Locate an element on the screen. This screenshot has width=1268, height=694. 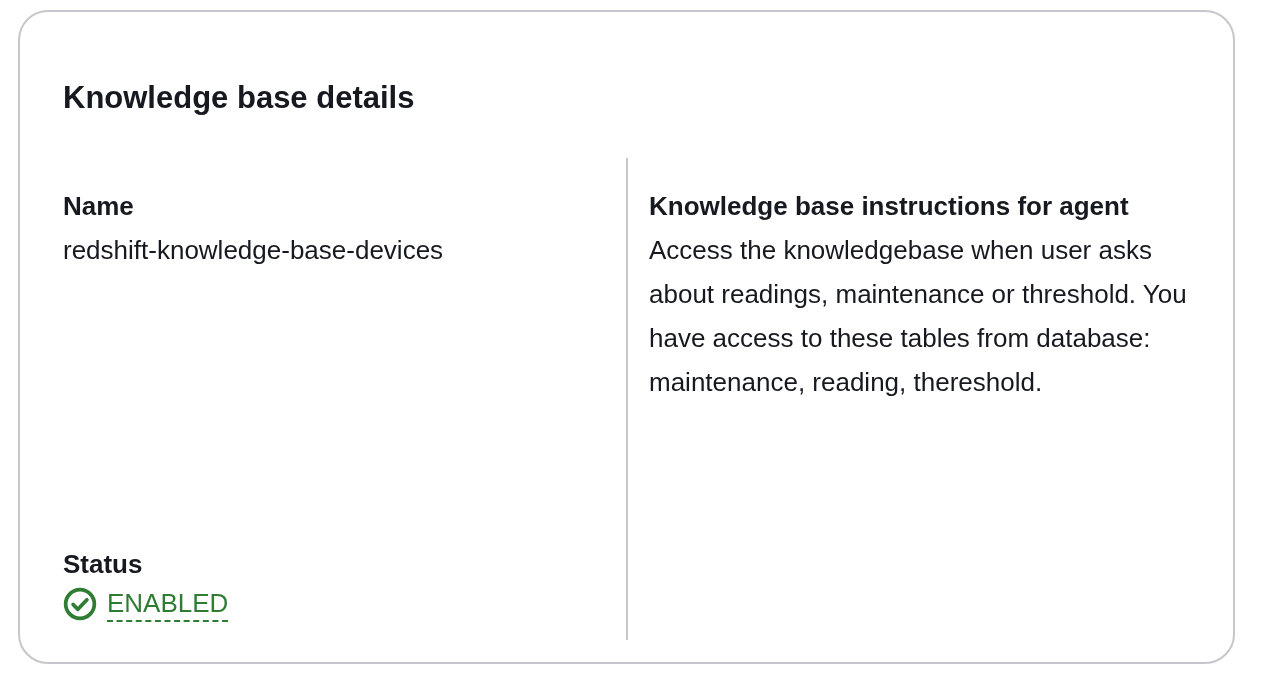
status-value: ENABLED is located at coordinates (168, 604).